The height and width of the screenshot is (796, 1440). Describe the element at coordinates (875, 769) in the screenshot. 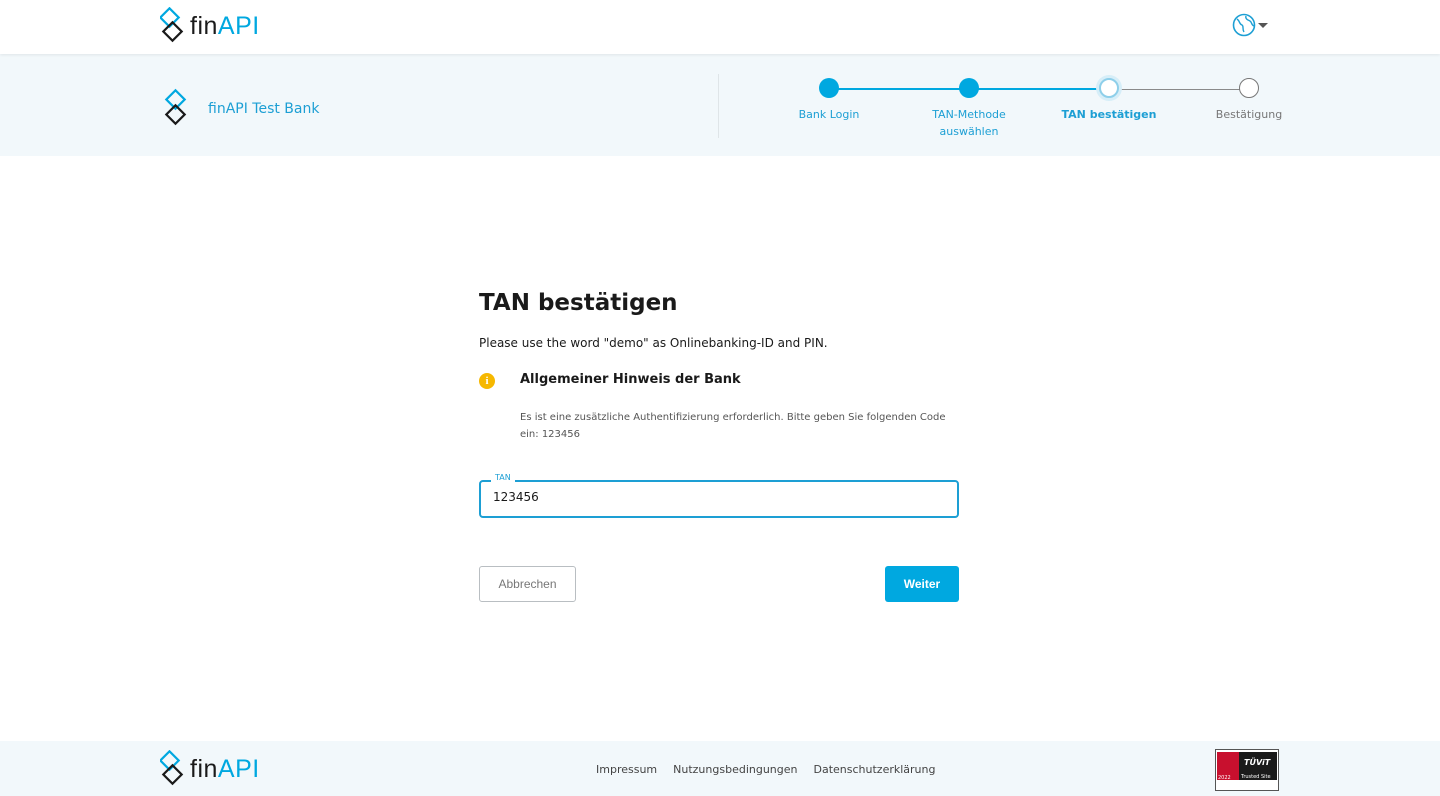

I see `footer-link-datenschutz: Datenschutzerklärung` at that location.